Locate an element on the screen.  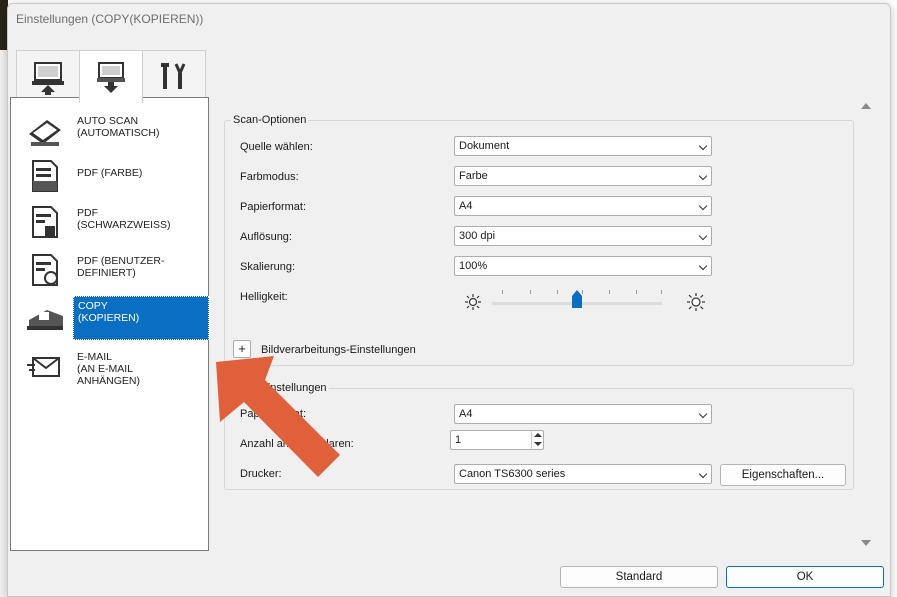
copy-icon is located at coordinates (45, 318).